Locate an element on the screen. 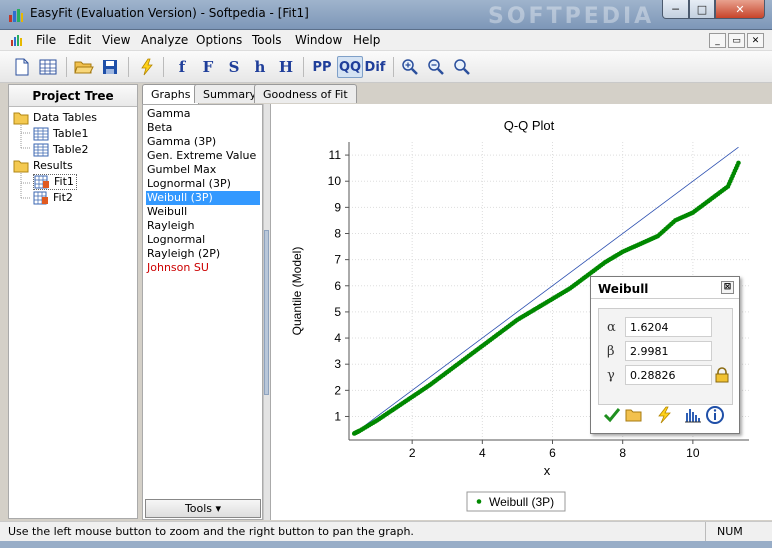 This screenshot has height=548, width=772. distribution-item: Gumbel Max is located at coordinates (203, 170).